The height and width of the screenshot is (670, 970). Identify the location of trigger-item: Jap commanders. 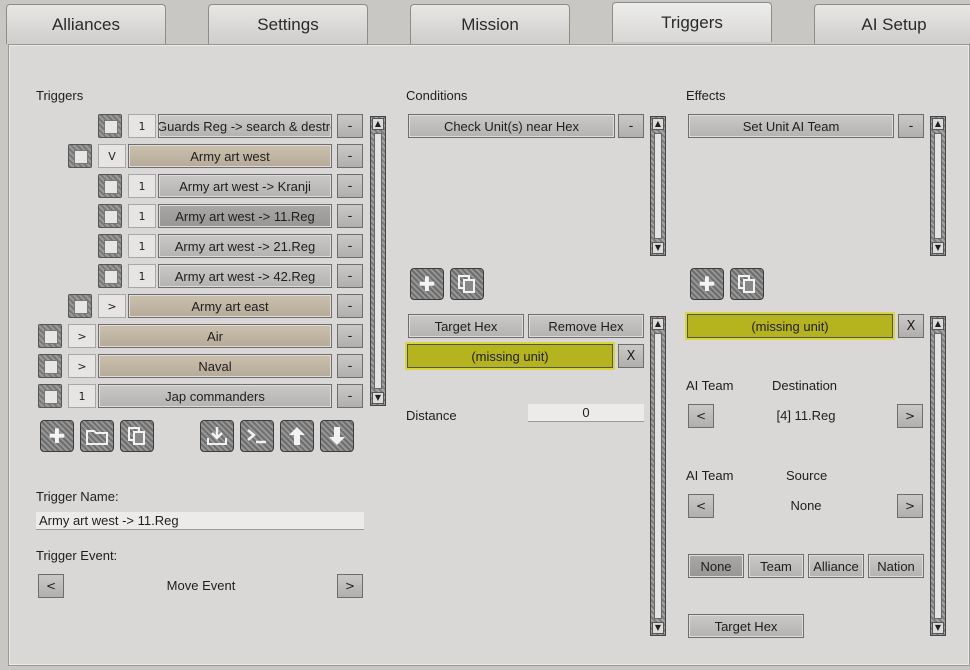
(215, 396).